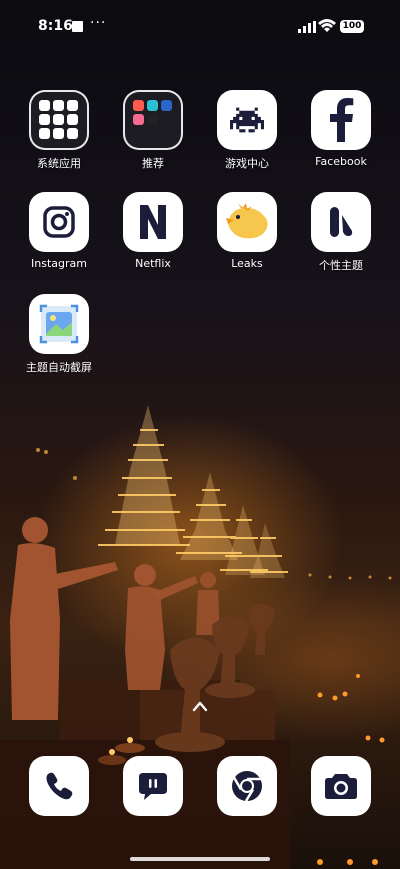  Describe the element at coordinates (59, 263) in the screenshot. I see `app-label: Instagram` at that location.